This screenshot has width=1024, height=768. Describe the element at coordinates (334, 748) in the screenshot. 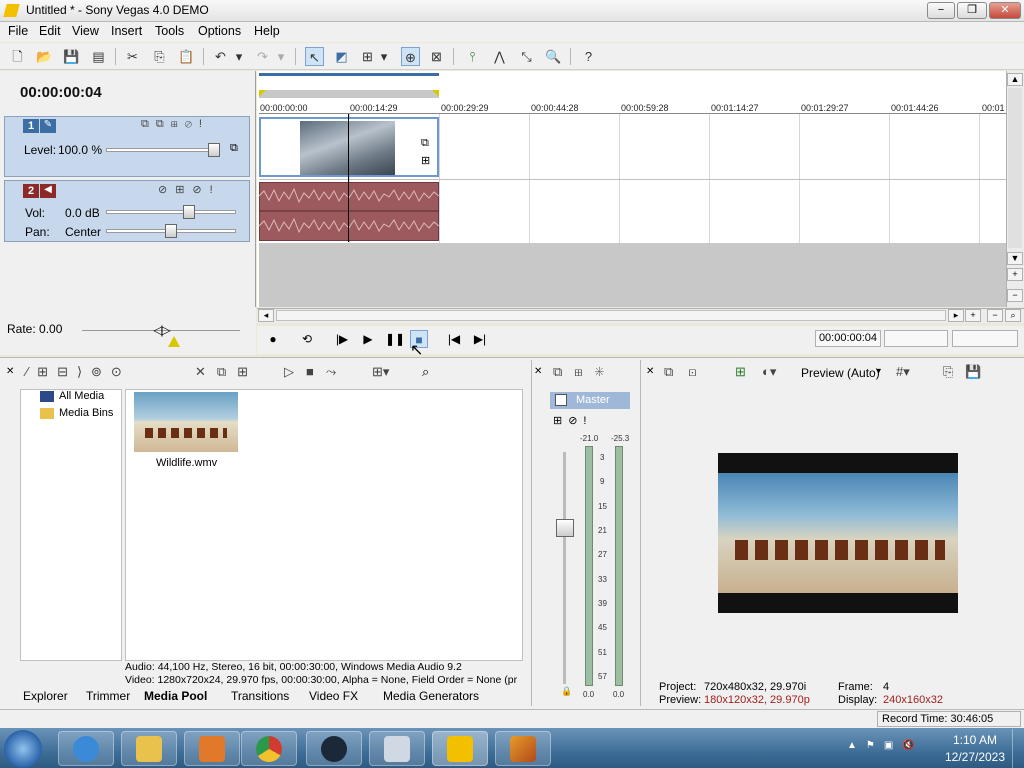

I see `taskbar-steam-icon` at that location.